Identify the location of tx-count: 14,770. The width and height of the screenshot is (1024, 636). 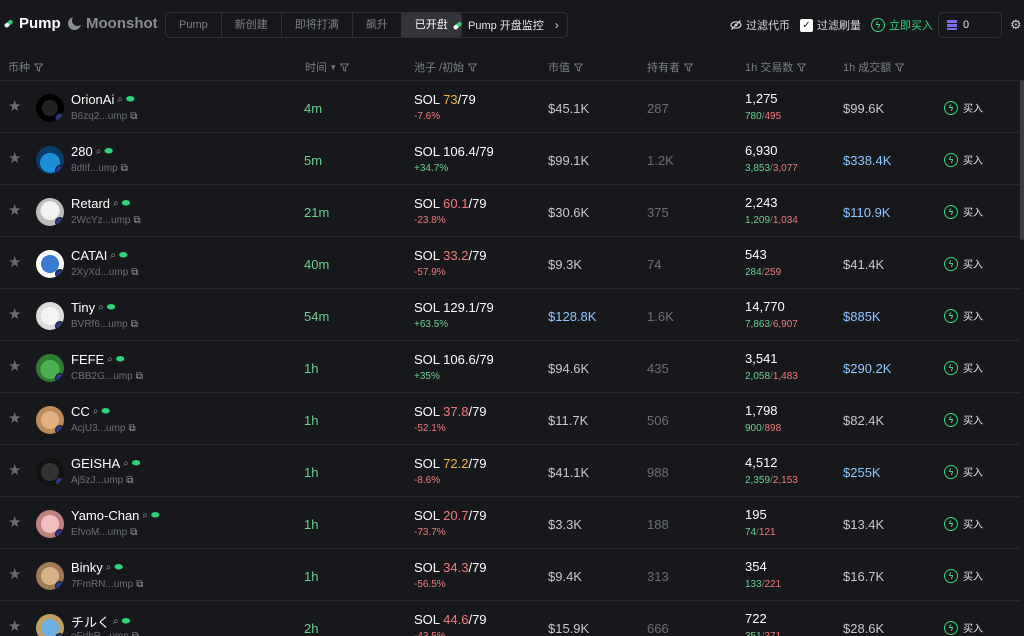
(765, 306).